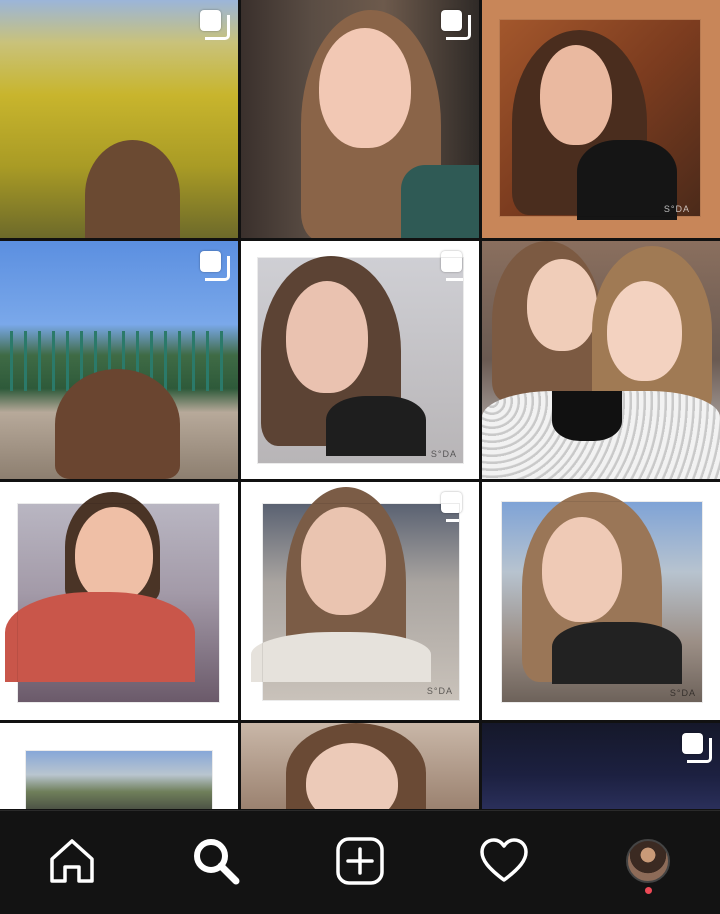 This screenshot has width=720, height=914. I want to click on tab-profile, so click(648, 861).